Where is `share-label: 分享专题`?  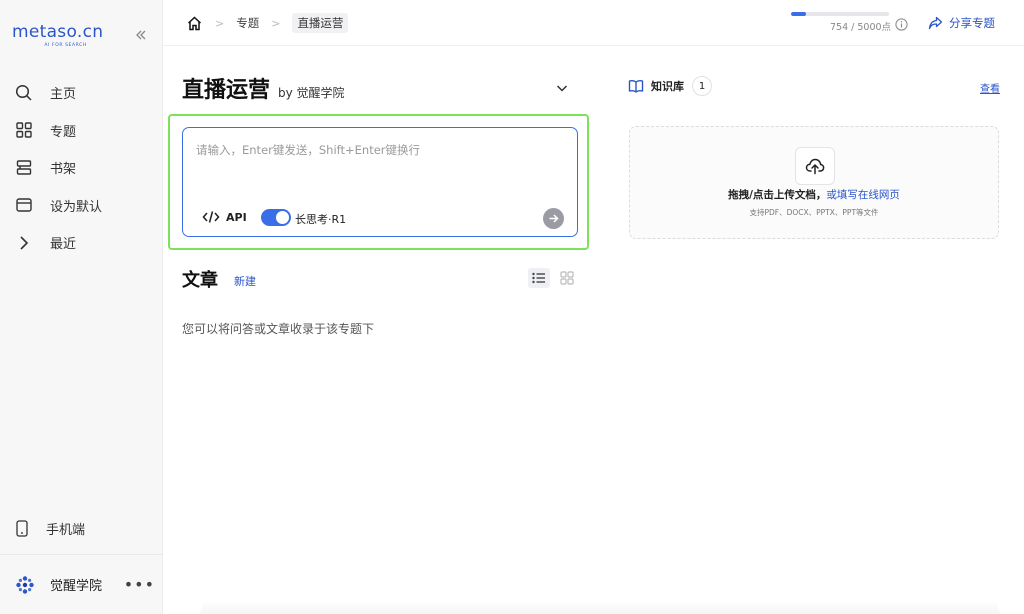 share-label: 分享专题 is located at coordinates (972, 23).